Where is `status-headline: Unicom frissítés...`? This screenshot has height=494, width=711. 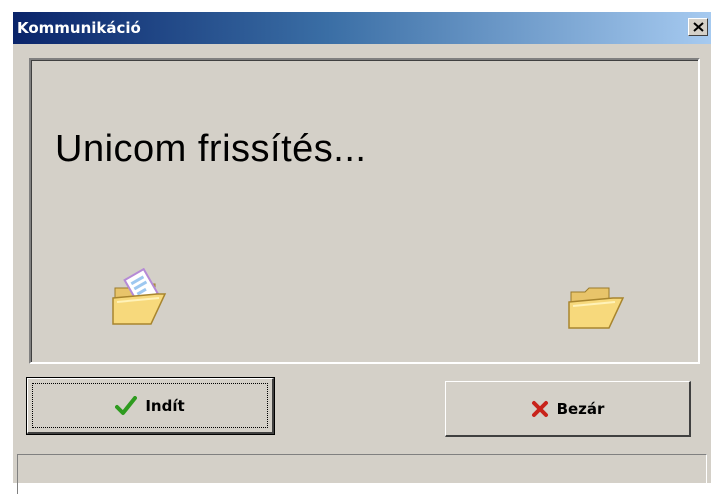
status-headline: Unicom frissítés... is located at coordinates (211, 149).